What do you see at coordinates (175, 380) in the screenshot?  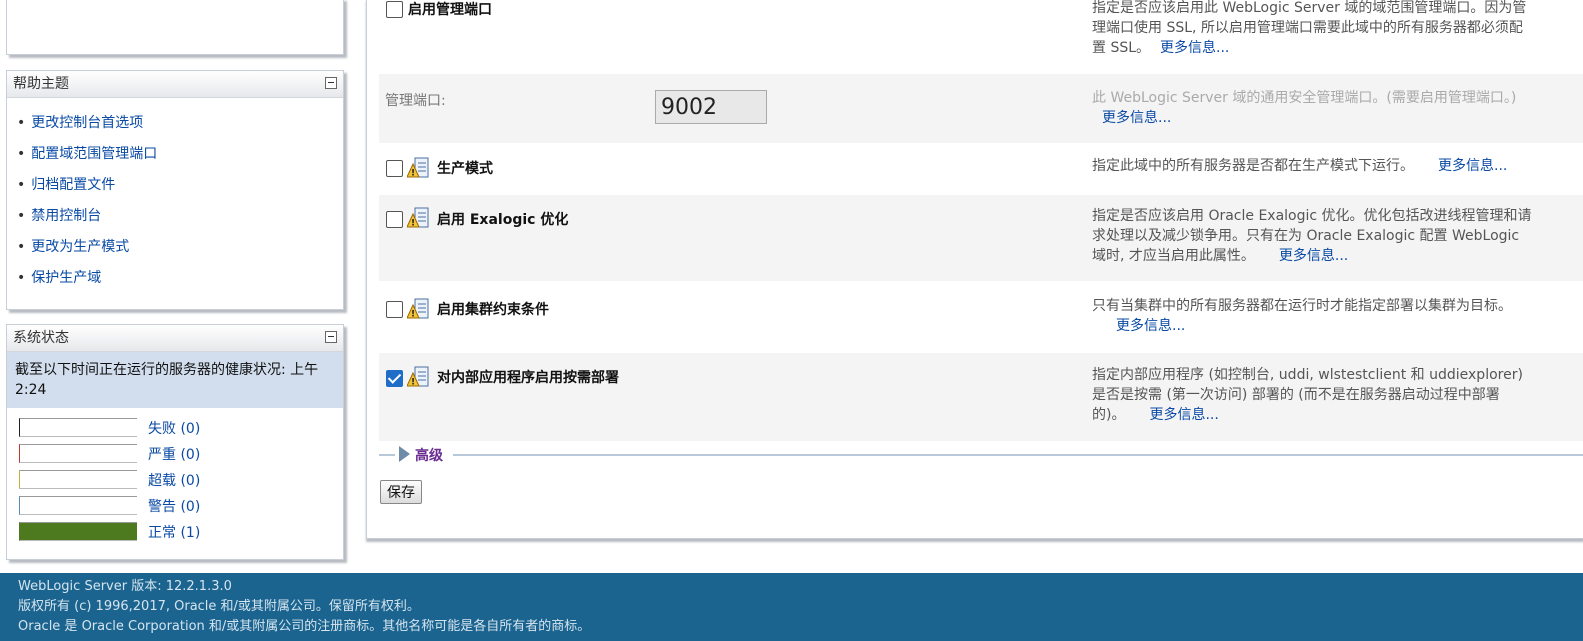 I see `status-description: 截至以下时间正在运行的服务器的健康状况: 上午2:24` at bounding box center [175, 380].